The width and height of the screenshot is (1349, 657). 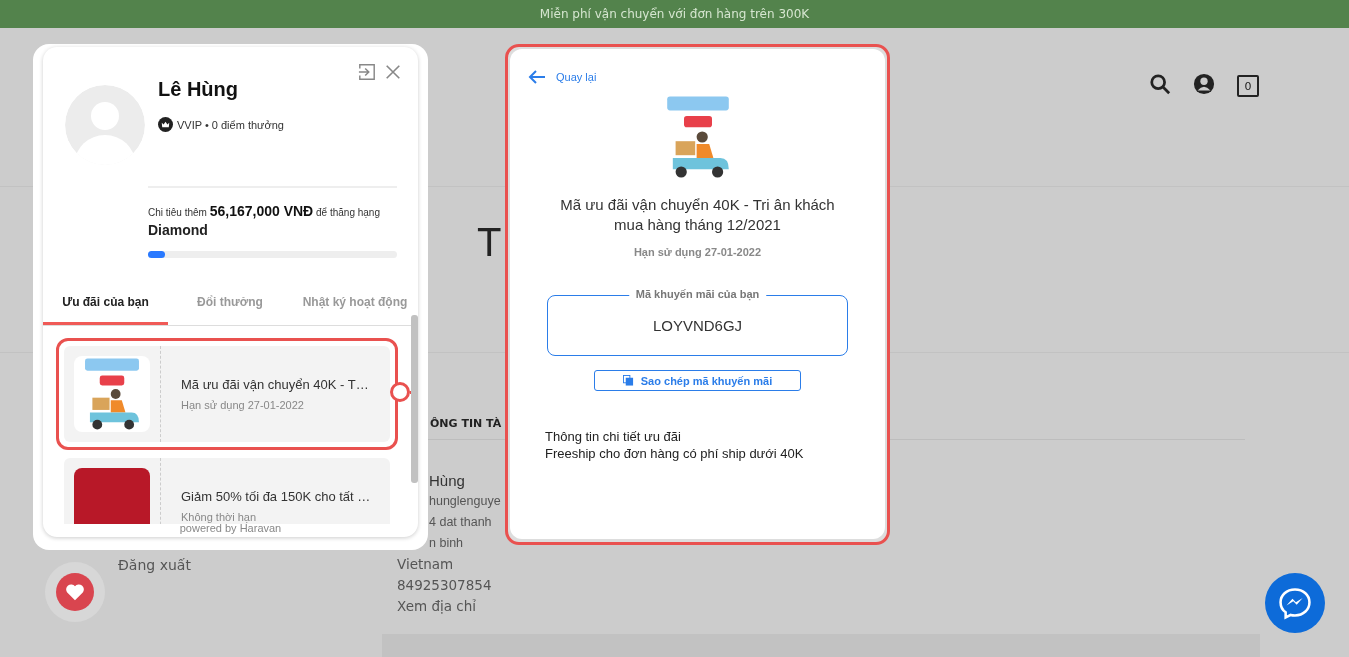 What do you see at coordinates (75, 592) in the screenshot?
I see `heart-icon` at bounding box center [75, 592].